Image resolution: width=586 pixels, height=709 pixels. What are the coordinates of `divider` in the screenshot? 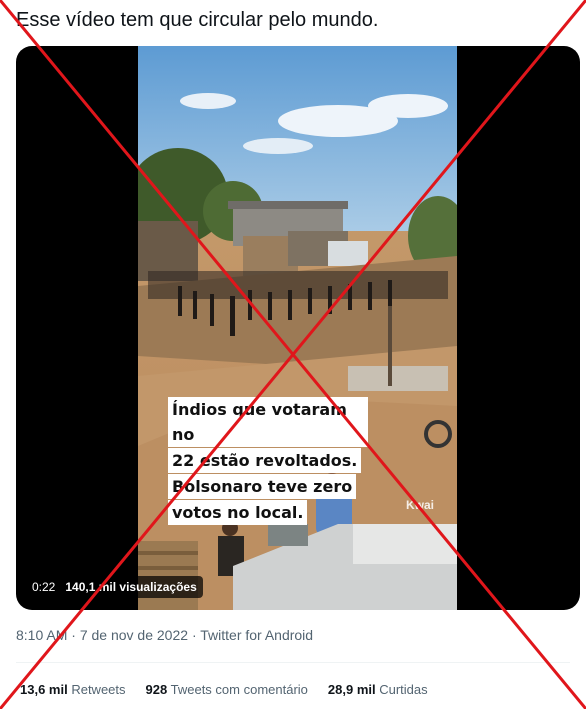 It's located at (293, 662).